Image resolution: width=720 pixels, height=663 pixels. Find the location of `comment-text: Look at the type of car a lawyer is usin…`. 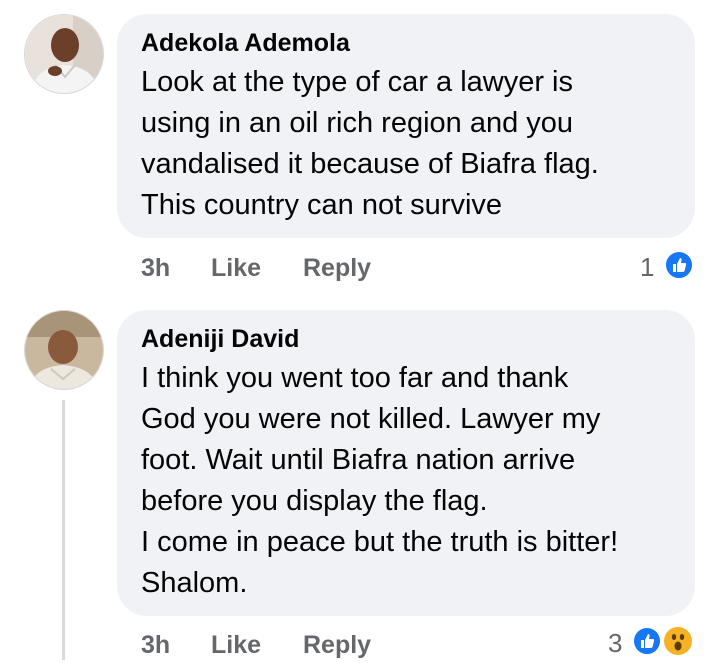

comment-text: Look at the type of car a lawyer is usin… is located at coordinates (370, 143).